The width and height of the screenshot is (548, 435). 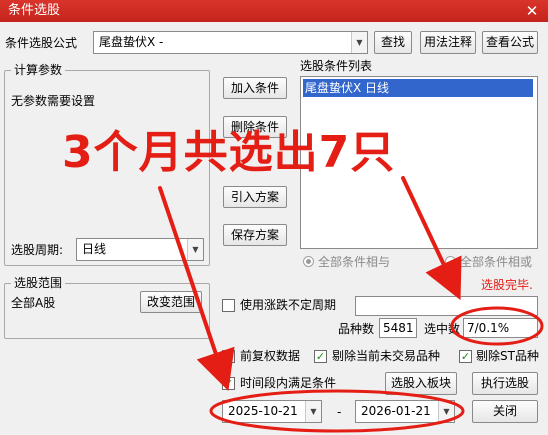 I want to click on params-group-title: 计算参数, so click(x=38, y=70).